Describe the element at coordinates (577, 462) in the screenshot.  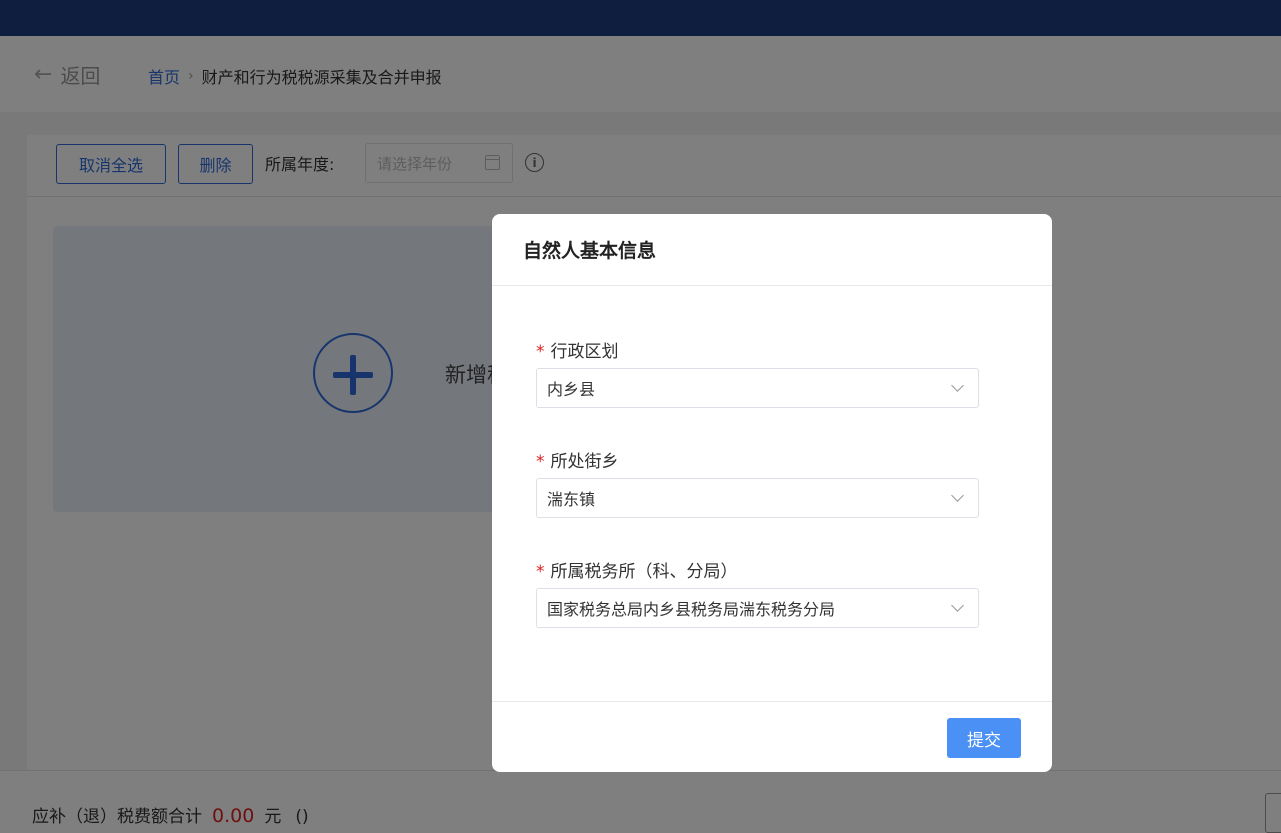
I see `field-label-street: * 所处街乡` at that location.